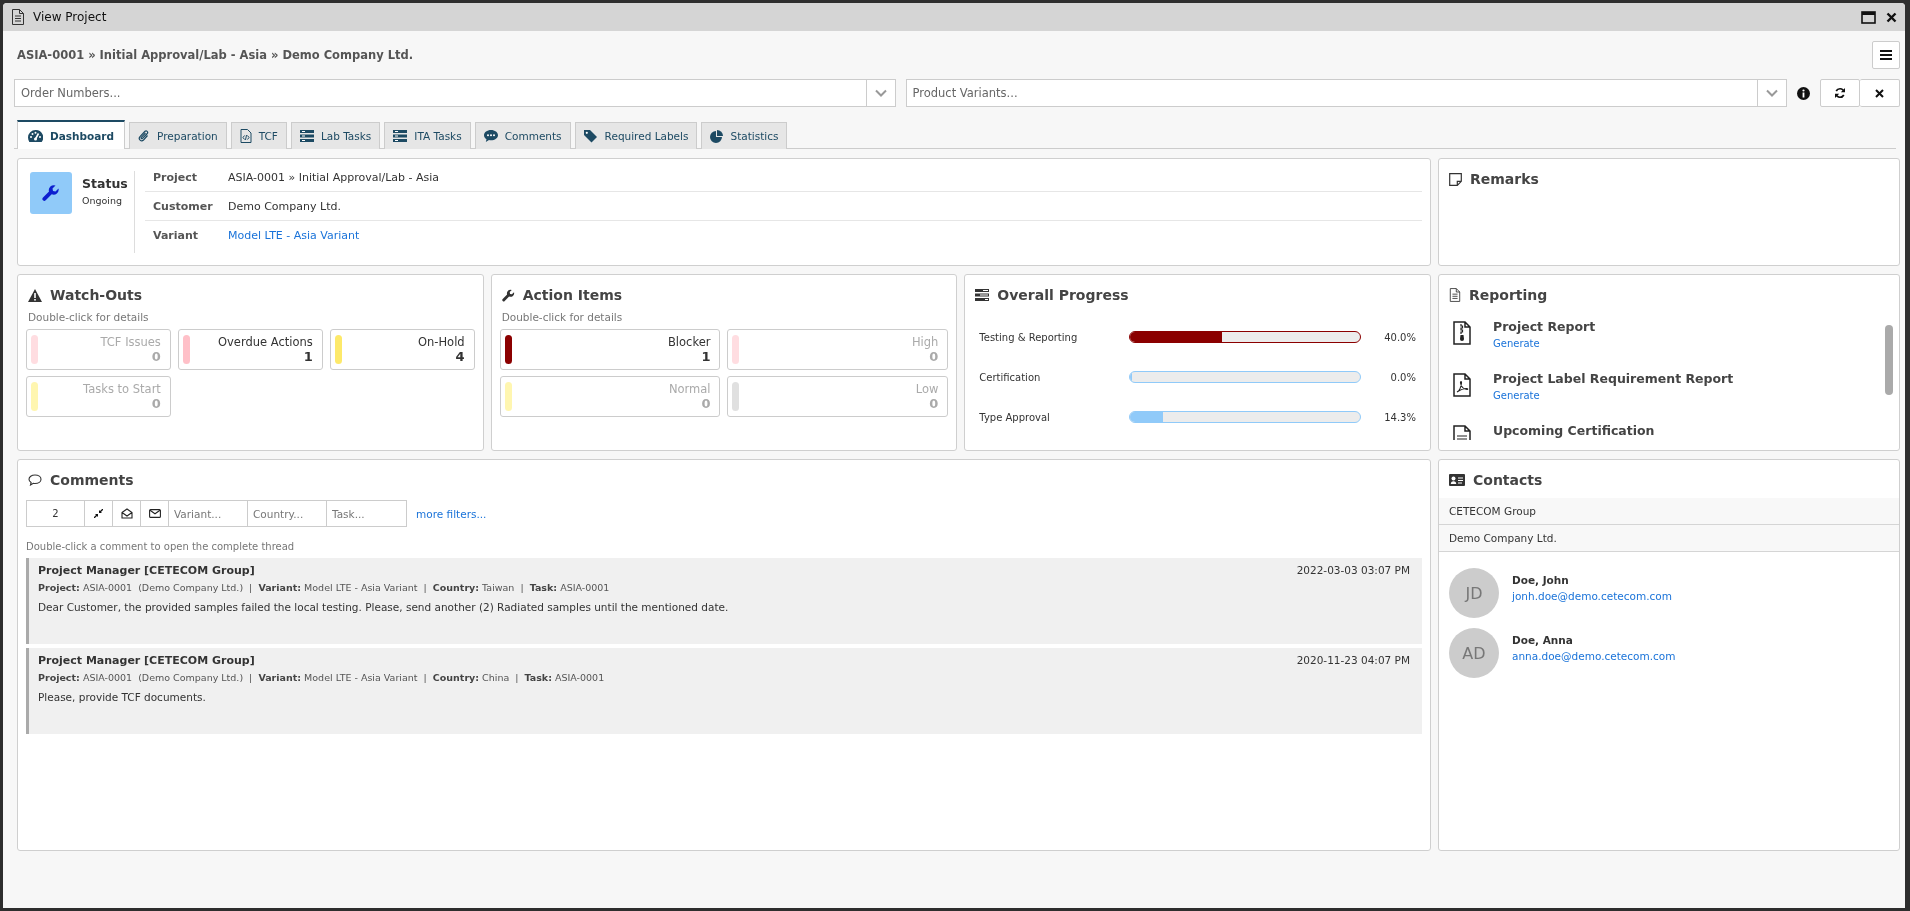 This screenshot has height=911, width=1910. Describe the element at coordinates (1455, 179) in the screenshot. I see `note-icon` at that location.